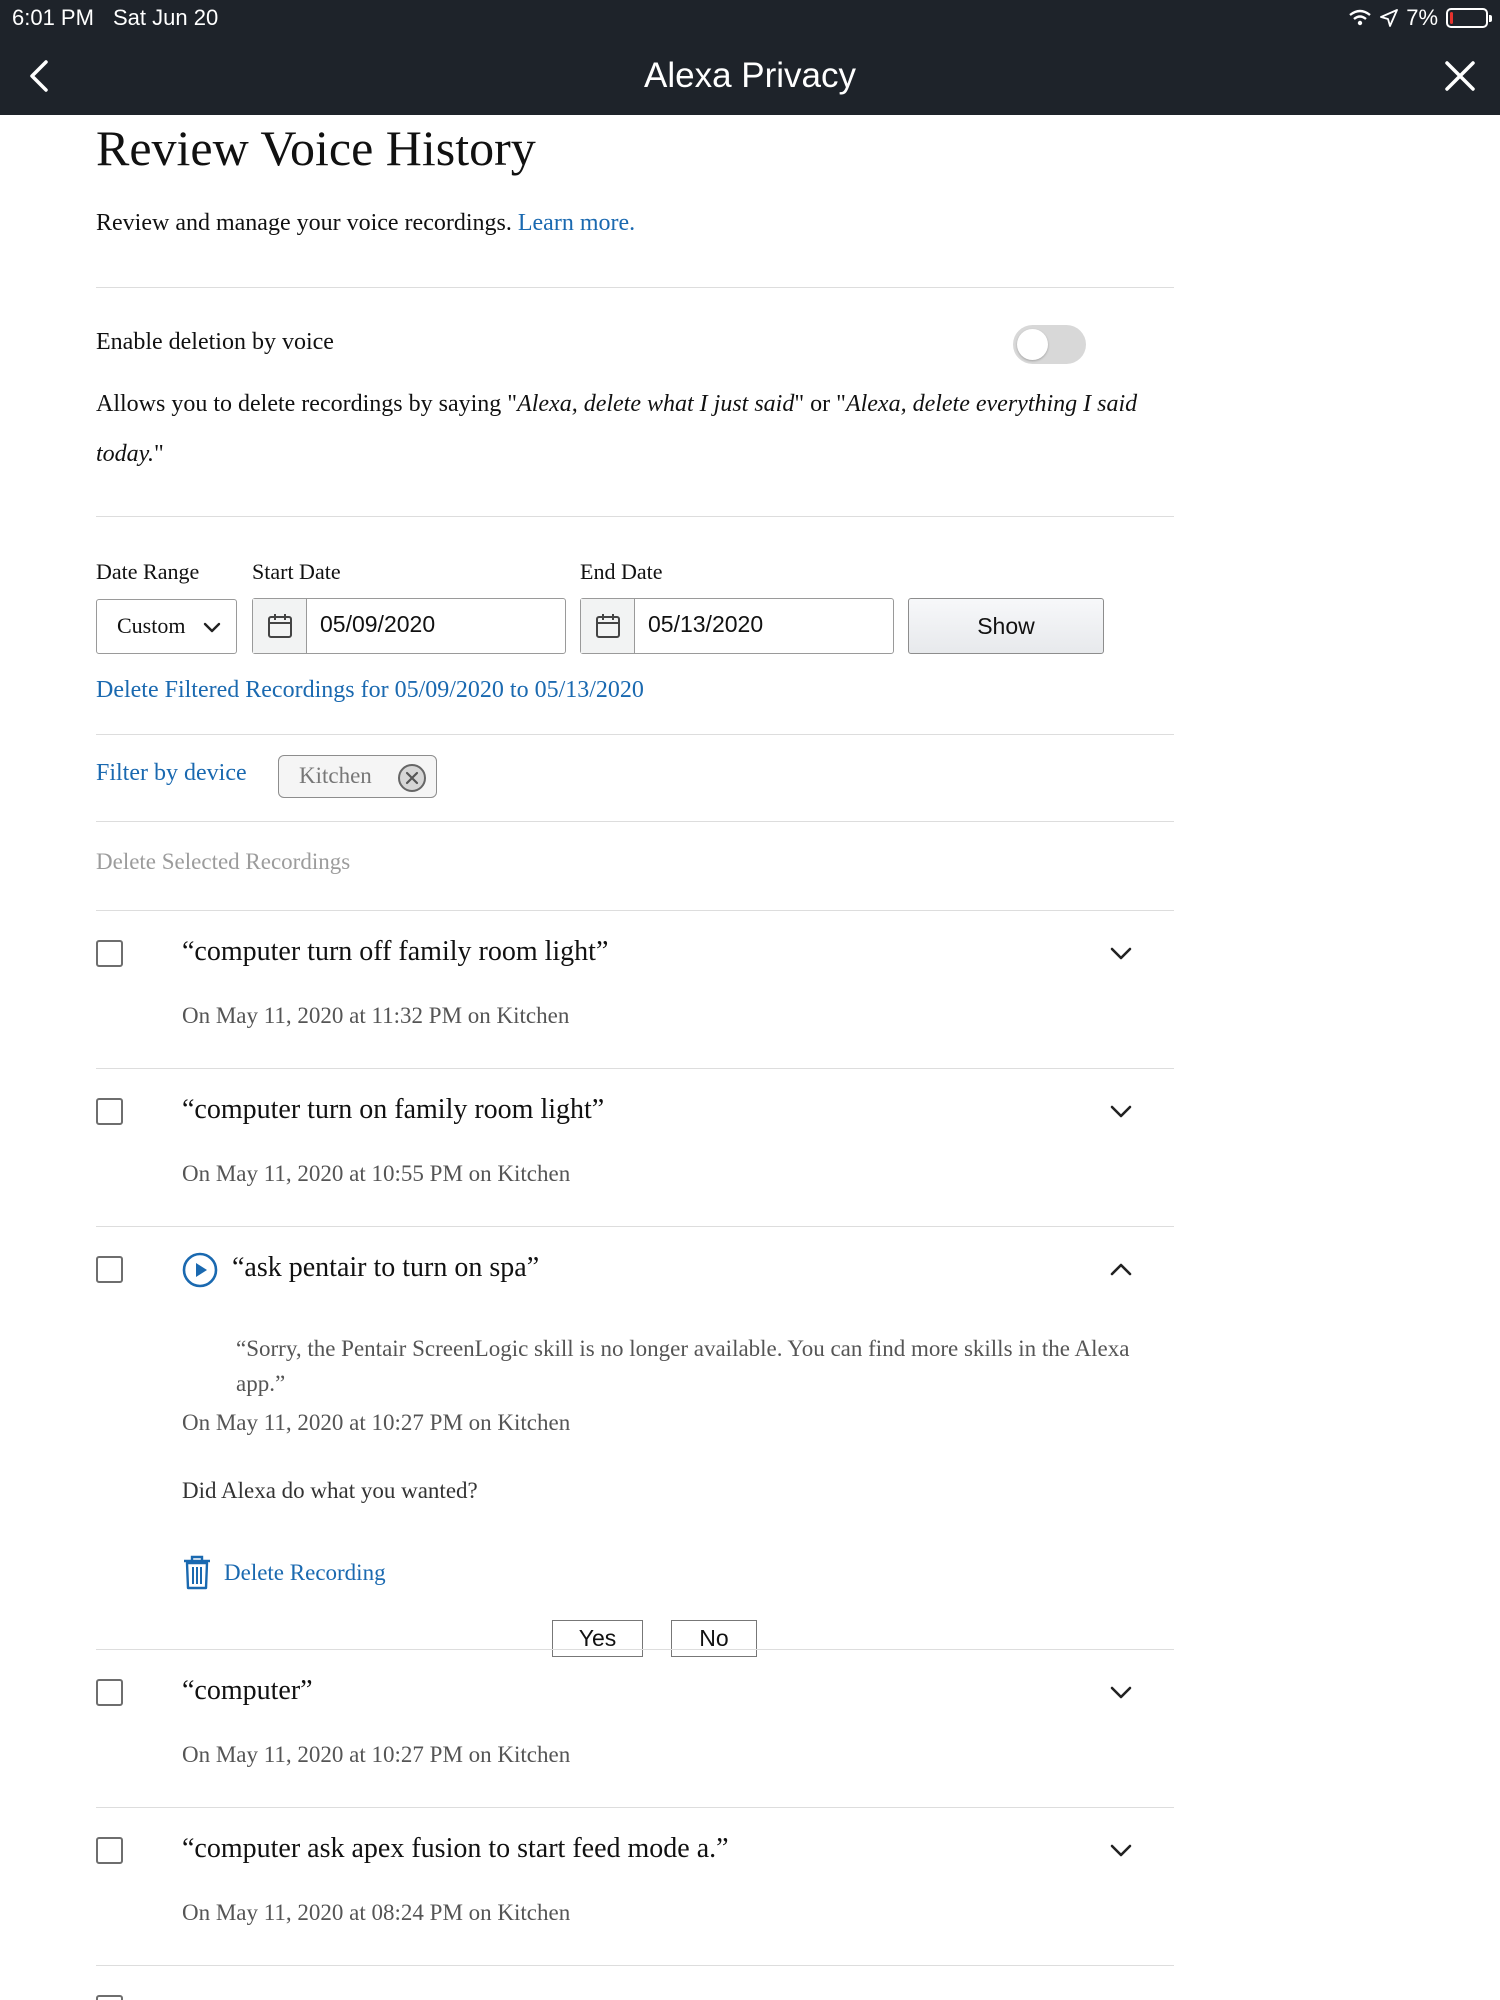  What do you see at coordinates (304, 223) in the screenshot?
I see `intro-description: Review and manage your voice recordings.` at bounding box center [304, 223].